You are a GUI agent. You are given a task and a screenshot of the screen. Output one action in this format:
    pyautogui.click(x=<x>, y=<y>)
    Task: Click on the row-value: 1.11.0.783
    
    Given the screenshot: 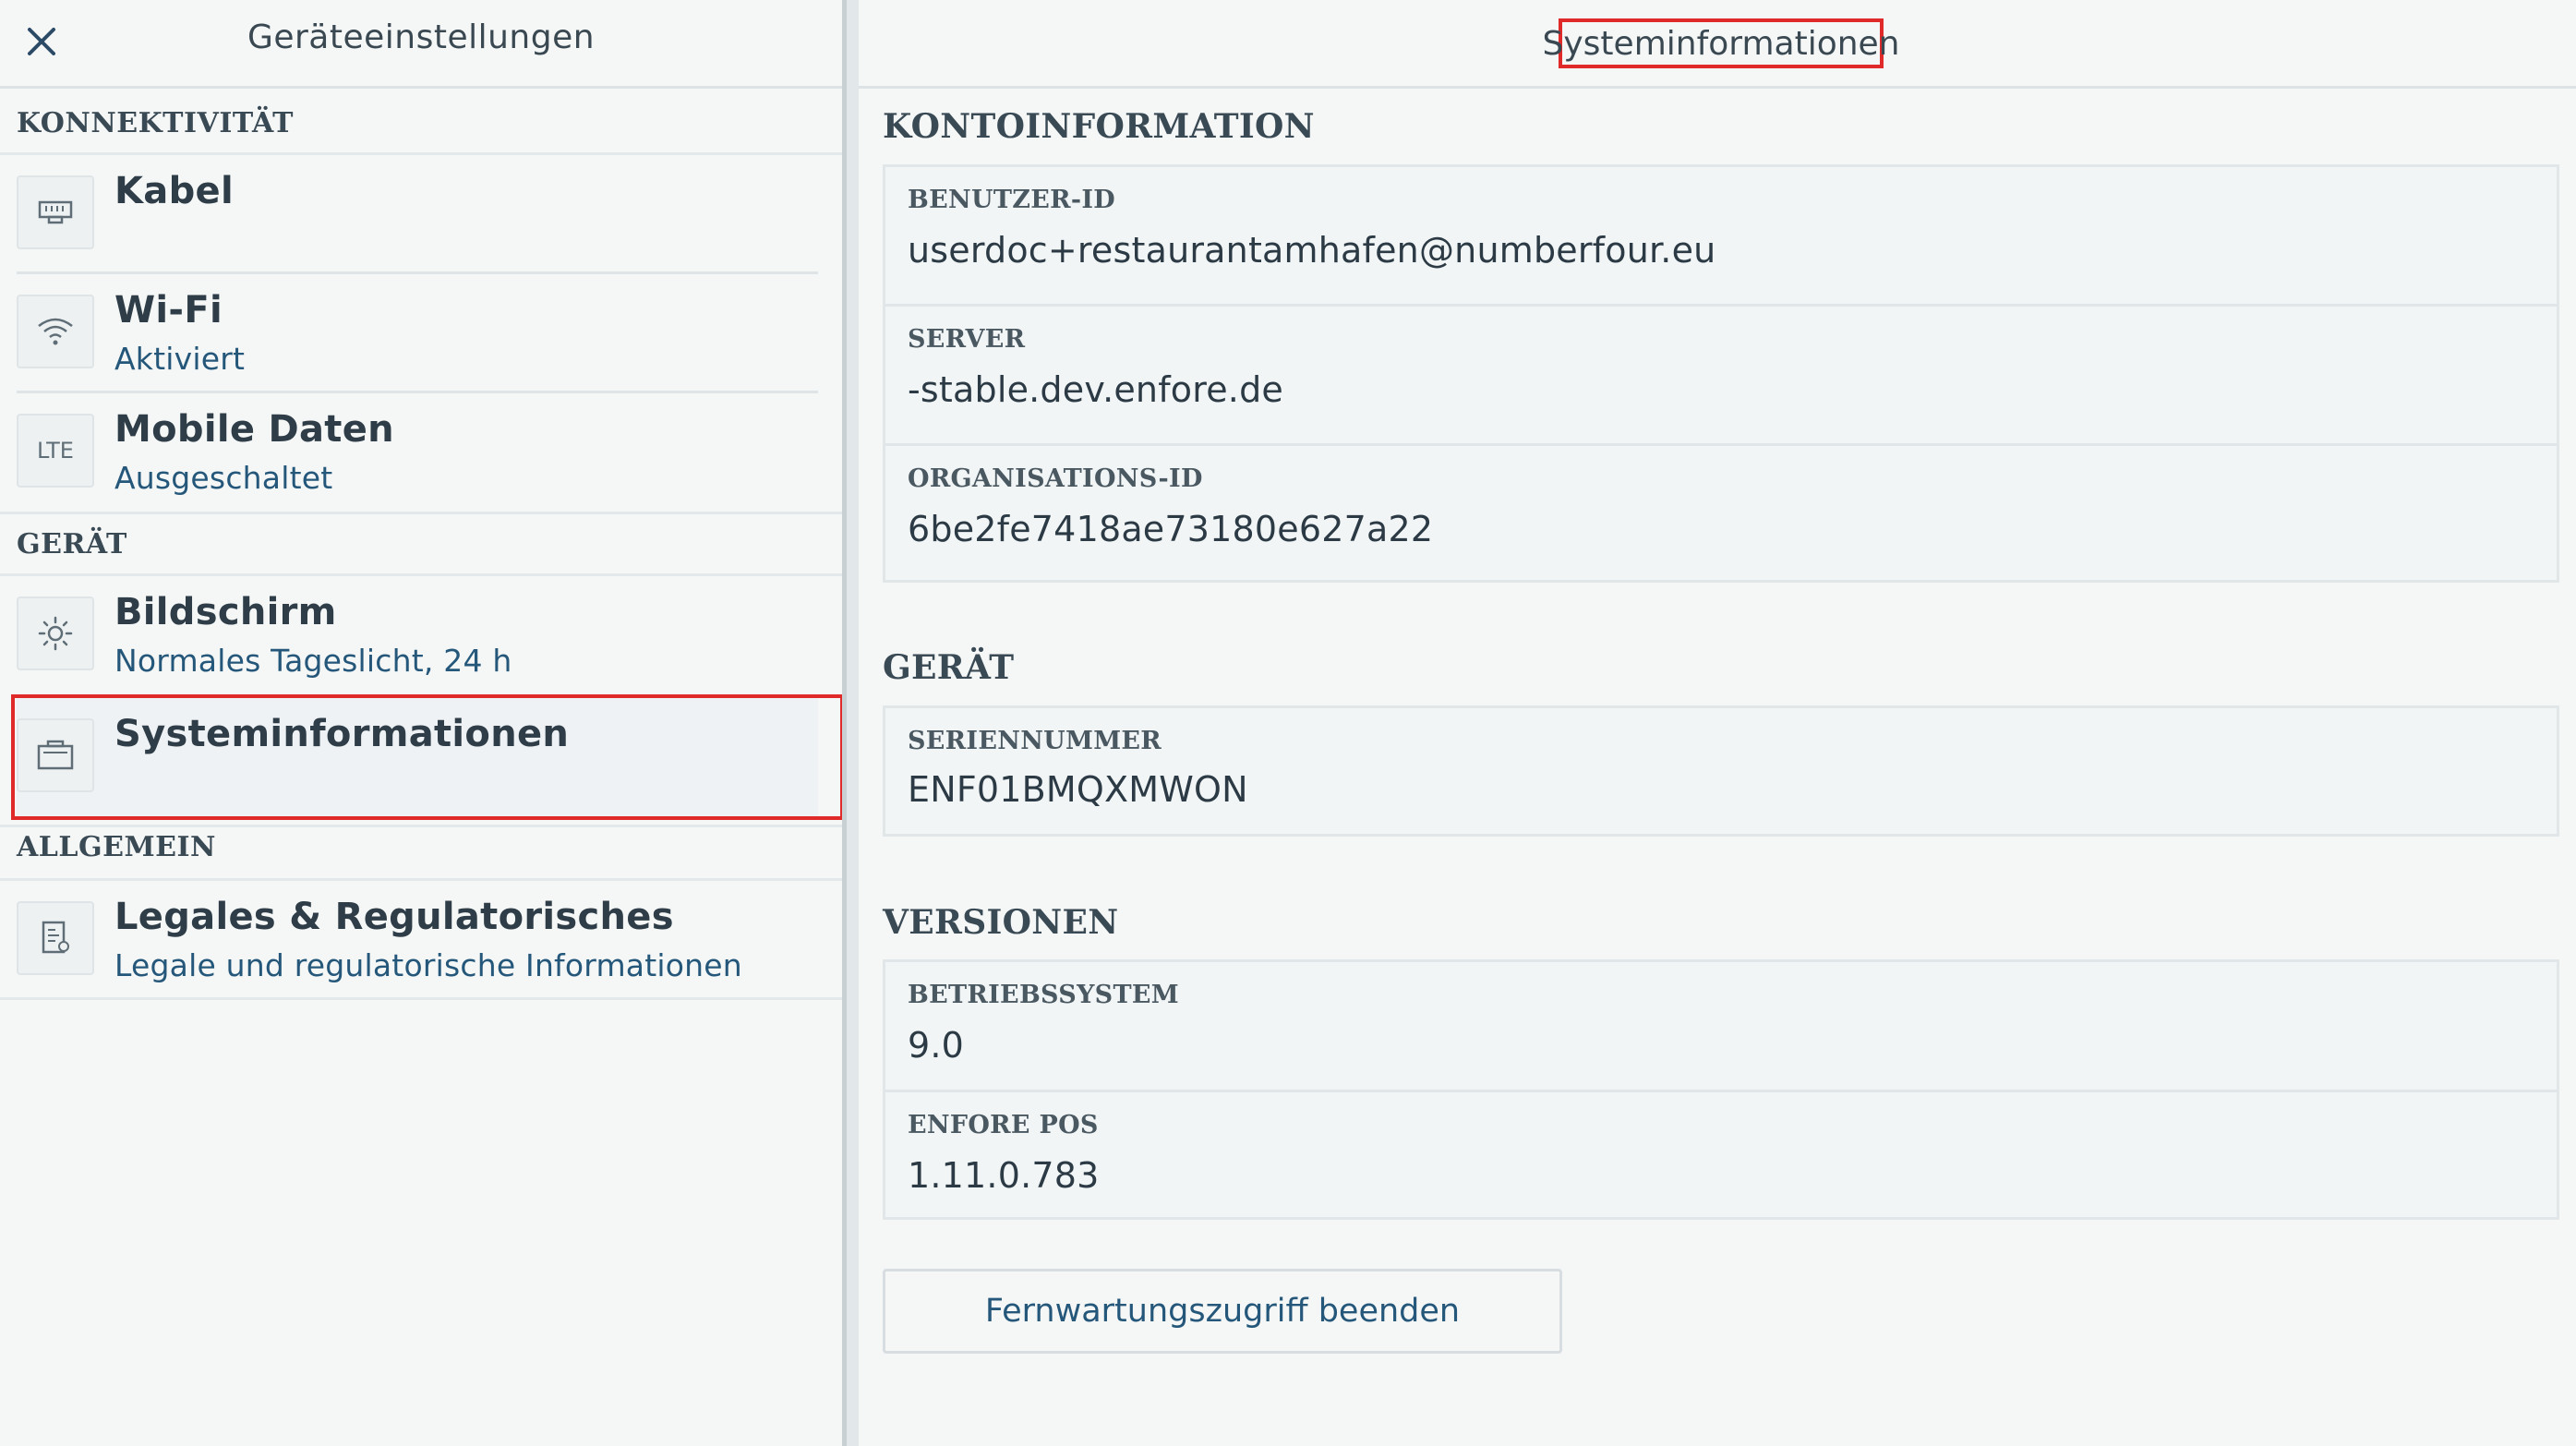 What is the action you would take?
    pyautogui.click(x=1004, y=1175)
    